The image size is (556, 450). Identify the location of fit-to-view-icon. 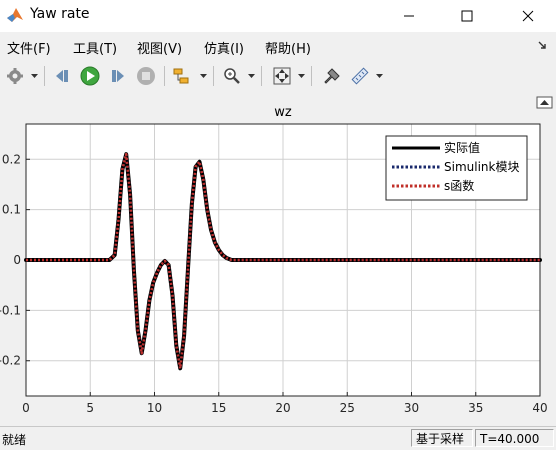
(282, 76).